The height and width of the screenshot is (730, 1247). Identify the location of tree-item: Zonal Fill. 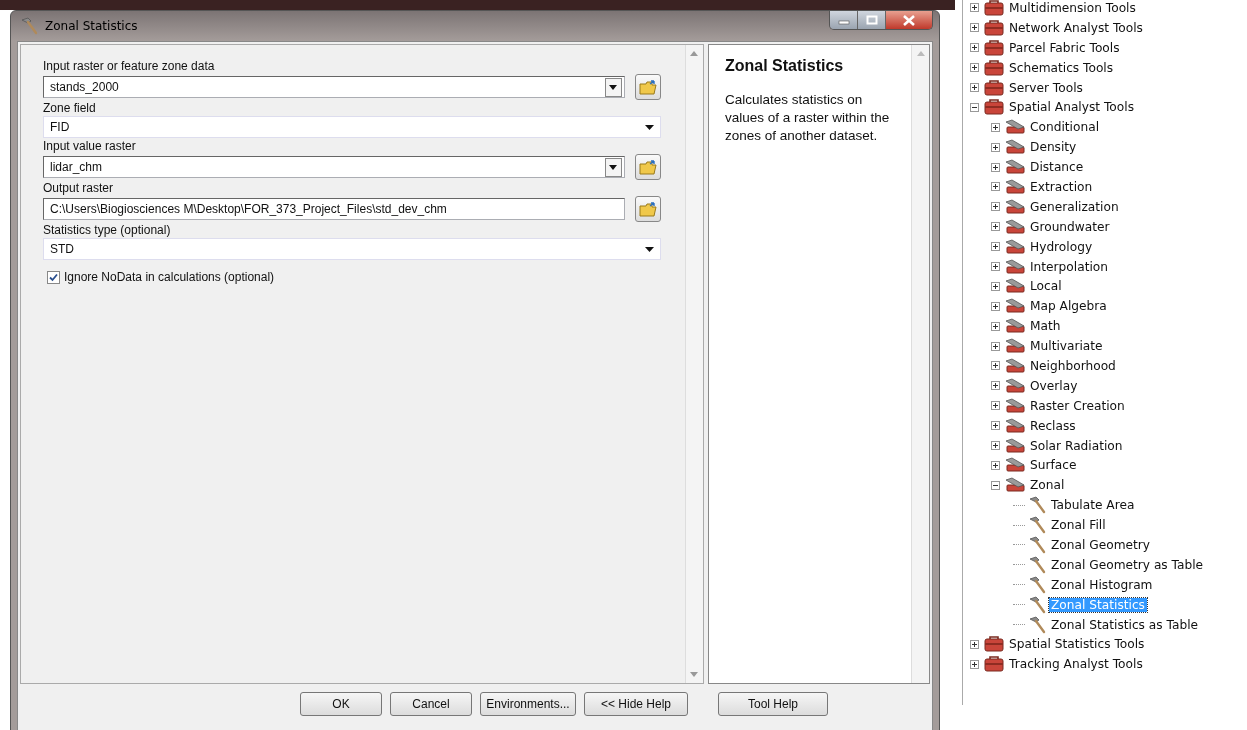
(1078, 525).